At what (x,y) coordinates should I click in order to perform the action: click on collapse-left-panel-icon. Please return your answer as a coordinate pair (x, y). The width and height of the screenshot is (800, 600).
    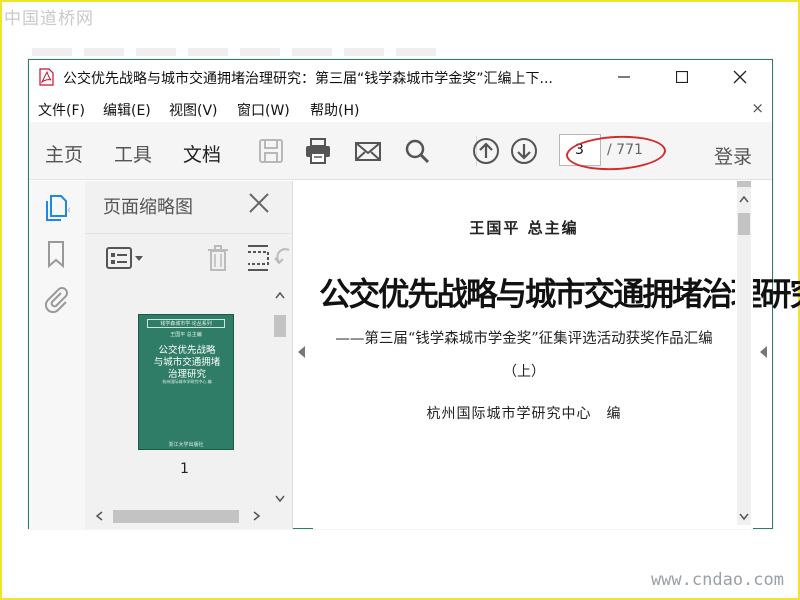
    Looking at the image, I should click on (302, 352).